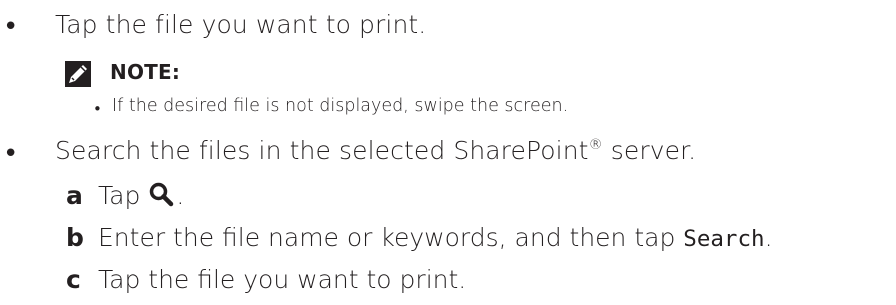 The width and height of the screenshot is (896, 305). What do you see at coordinates (75, 237) in the screenshot?
I see `step-letter-b: b` at bounding box center [75, 237].